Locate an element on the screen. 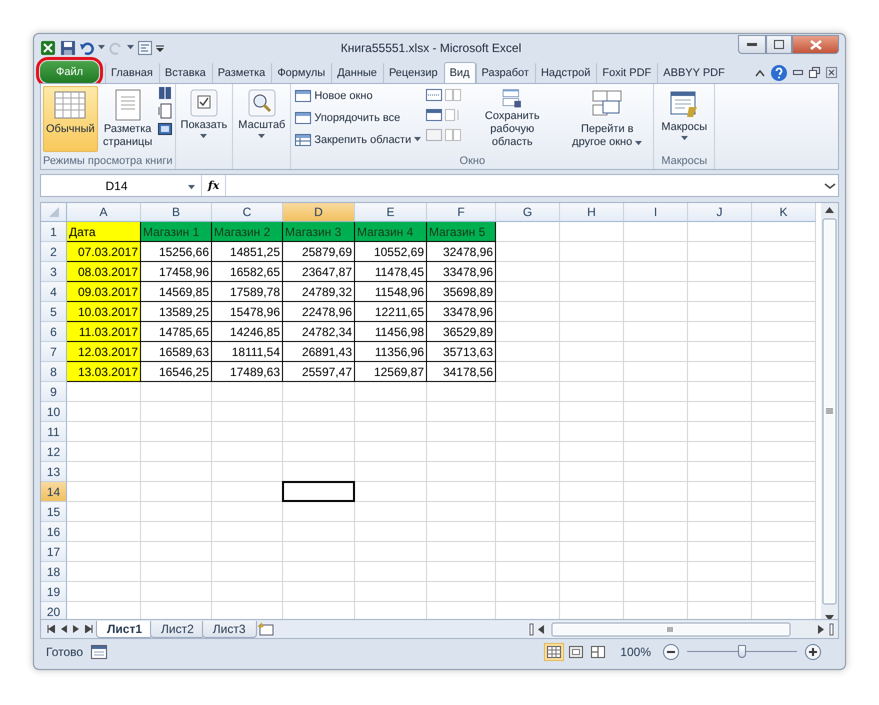 The image size is (879, 705). row-header: 9 is located at coordinates (54, 392).